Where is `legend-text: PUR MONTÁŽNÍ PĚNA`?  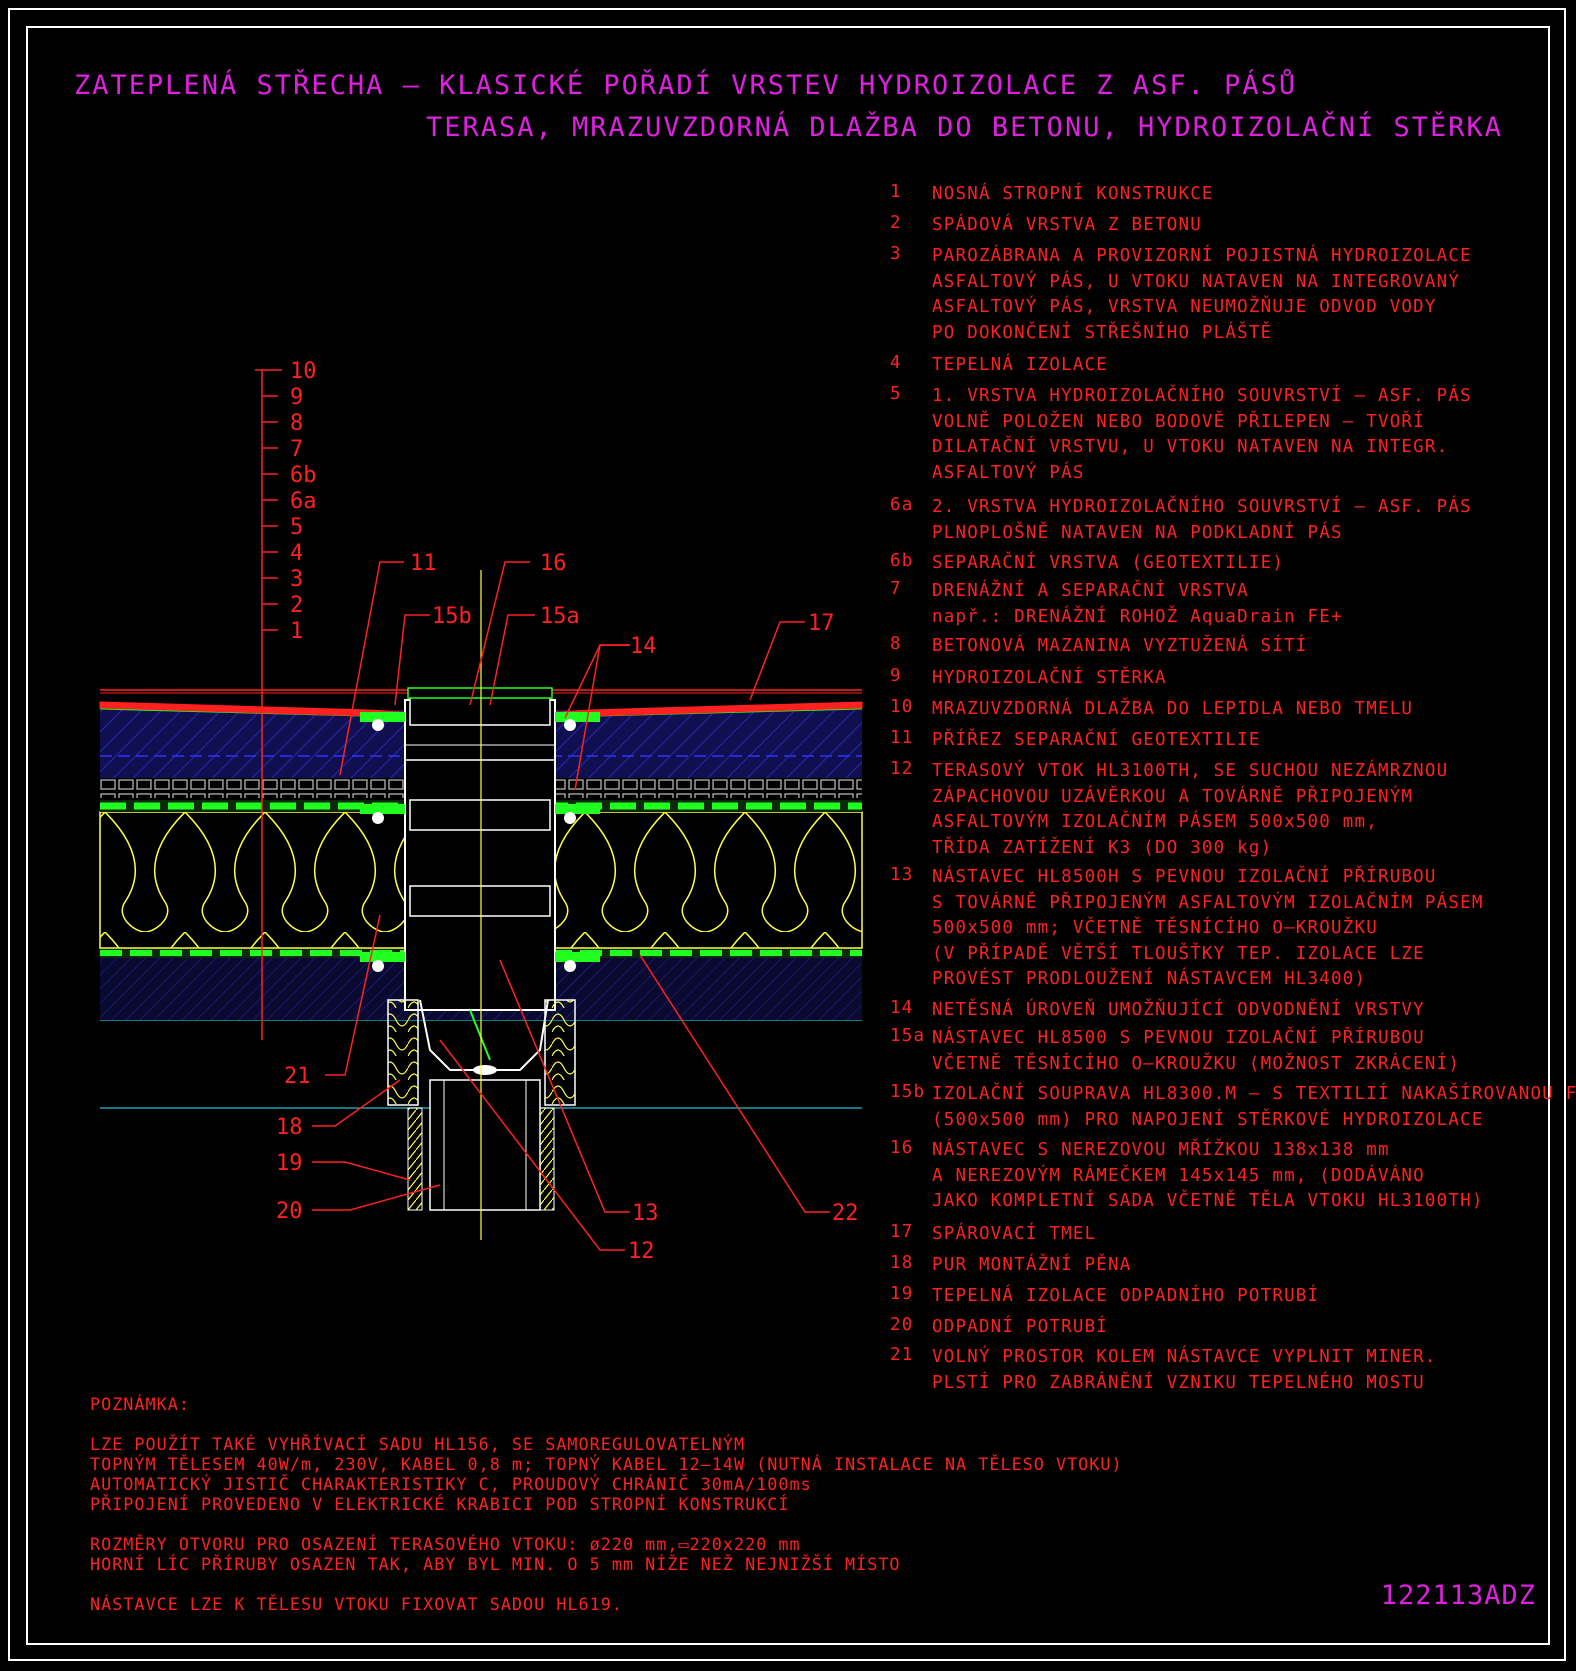
legend-text: PUR MONTÁŽNÍ PĚNA is located at coordinates (1032, 1265).